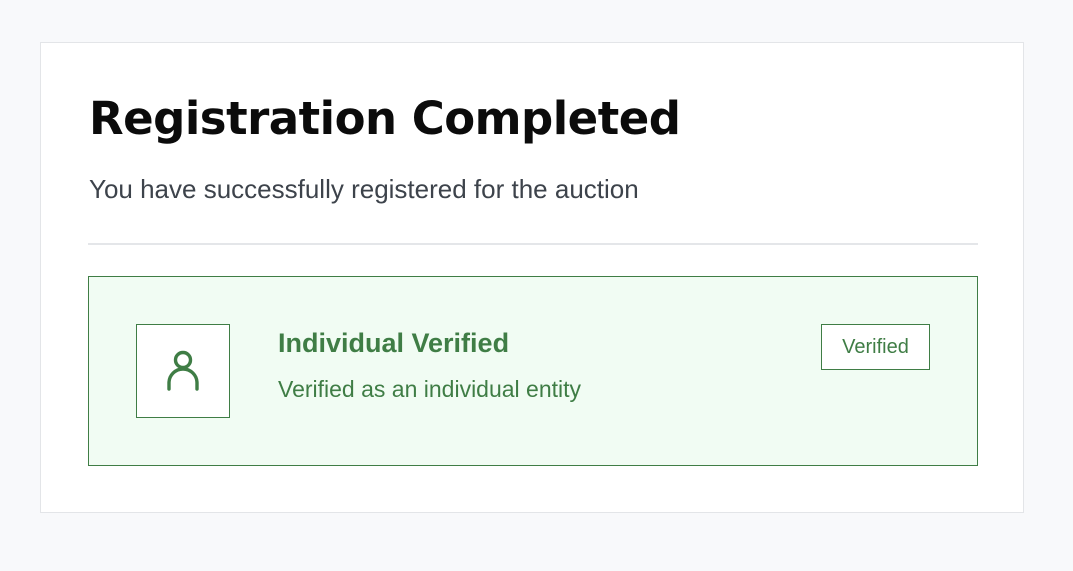 This screenshot has height=571, width=1073. What do you see at coordinates (385, 118) in the screenshot?
I see `page-title: Registration Completed` at bounding box center [385, 118].